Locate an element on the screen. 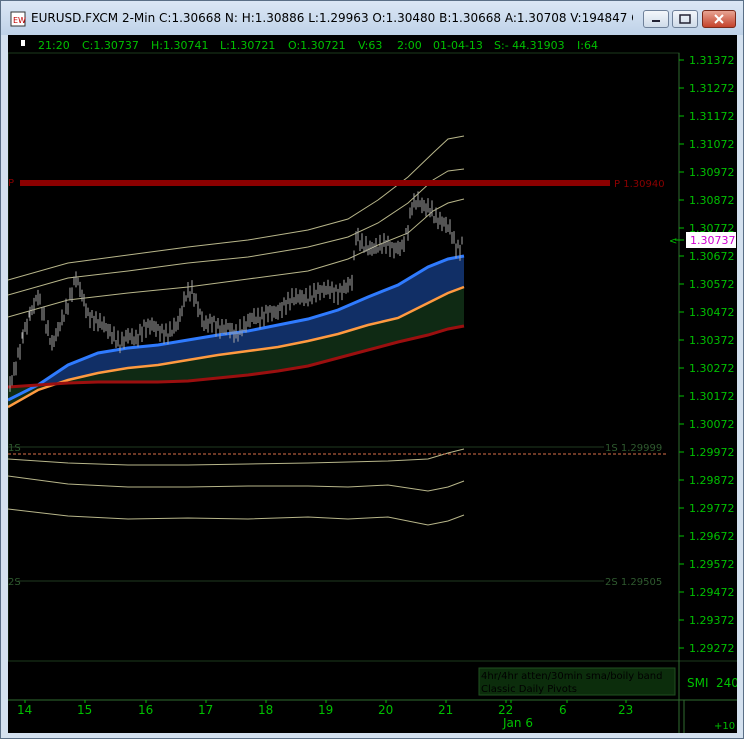 The height and width of the screenshot is (739, 744). smi-label: SMI is located at coordinates (698, 683).